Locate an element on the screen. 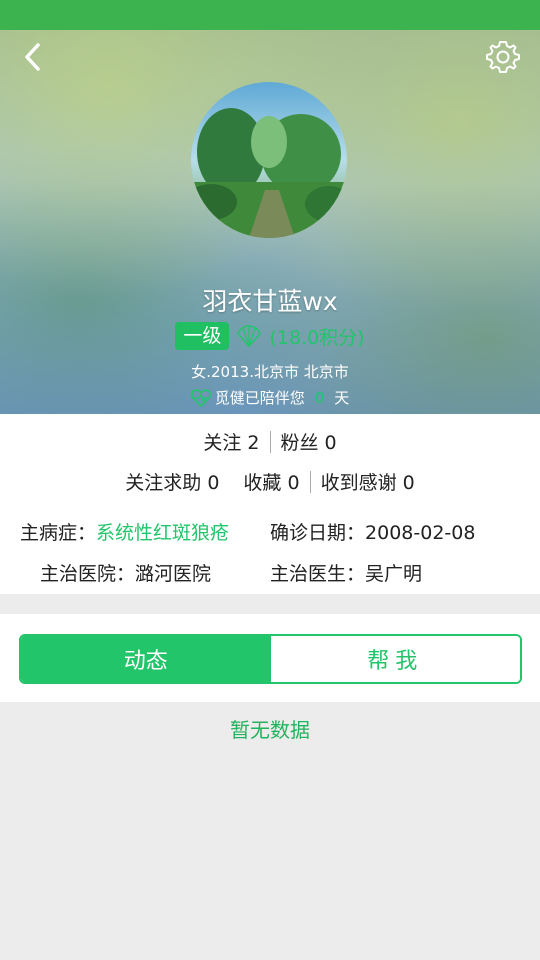  tab-dynamics: 动态 is located at coordinates (146, 659).